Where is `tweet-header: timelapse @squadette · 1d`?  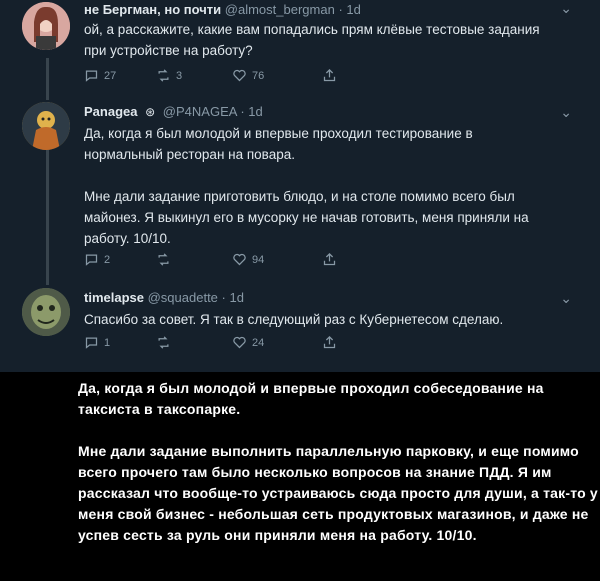
tweet-header: timelapse @squadette · 1d is located at coordinates (164, 297).